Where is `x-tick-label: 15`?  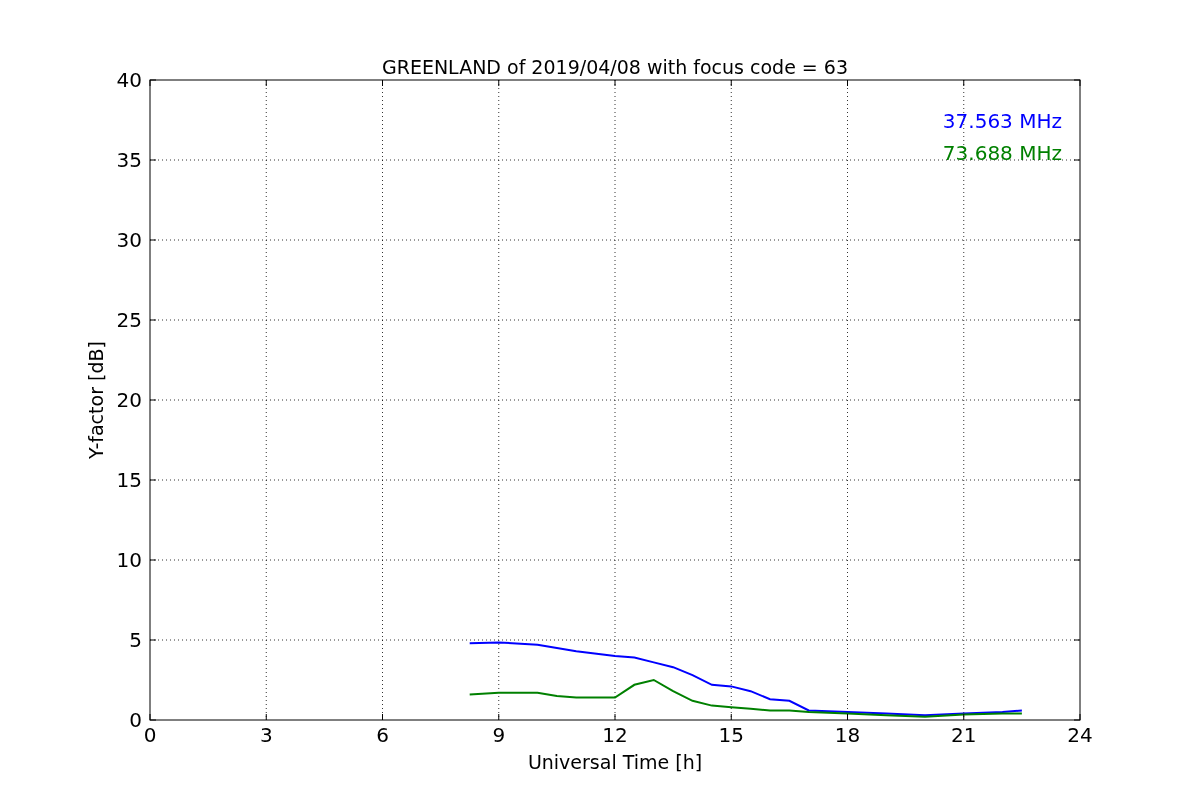
x-tick-label: 15 is located at coordinates (731, 735).